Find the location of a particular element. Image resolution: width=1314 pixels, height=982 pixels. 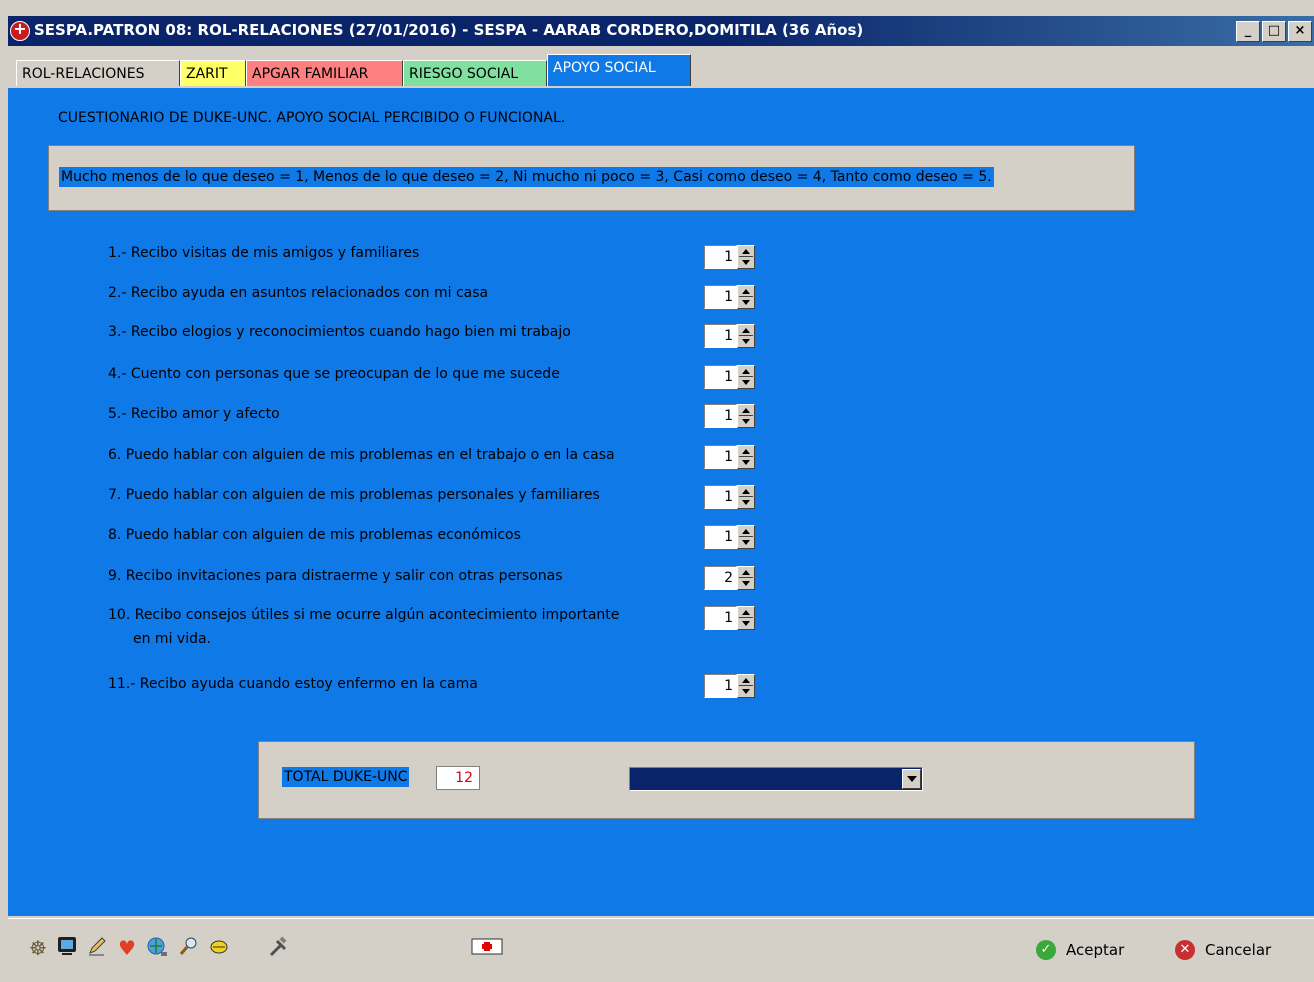

total-box: TOTAL DUKE-UNC 12 is located at coordinates (726, 780).